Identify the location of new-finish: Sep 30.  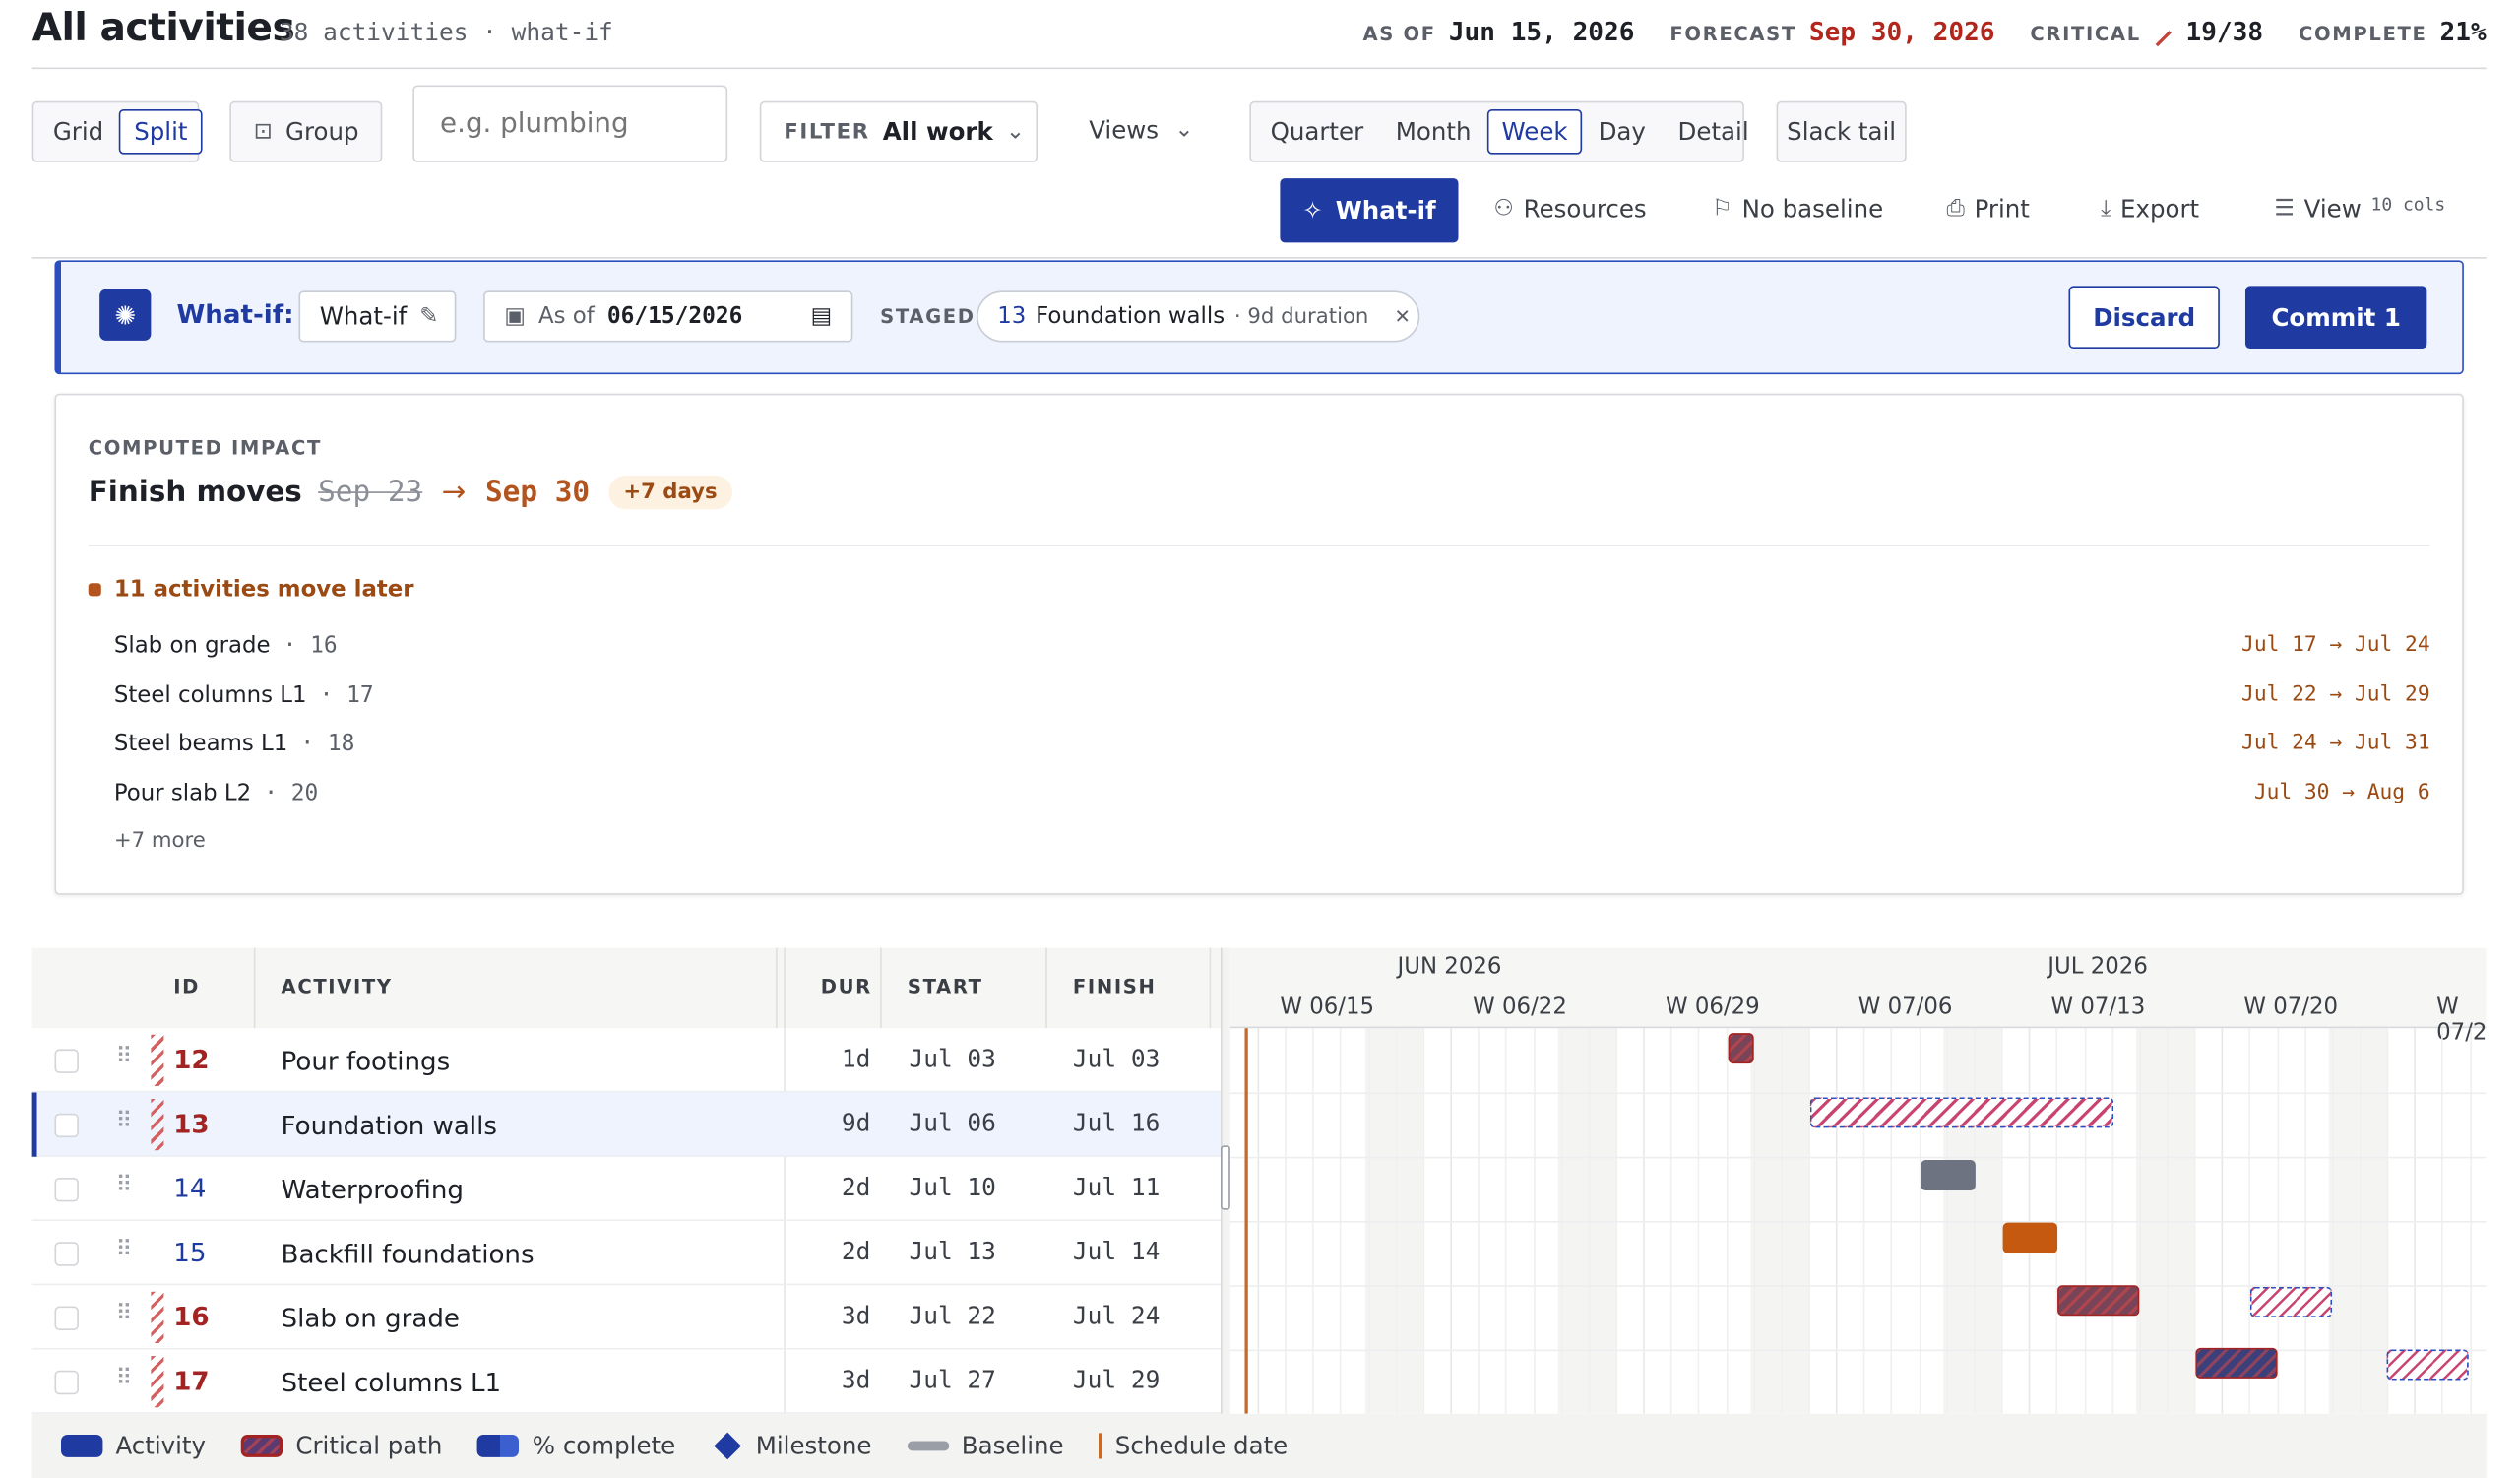
(537, 492).